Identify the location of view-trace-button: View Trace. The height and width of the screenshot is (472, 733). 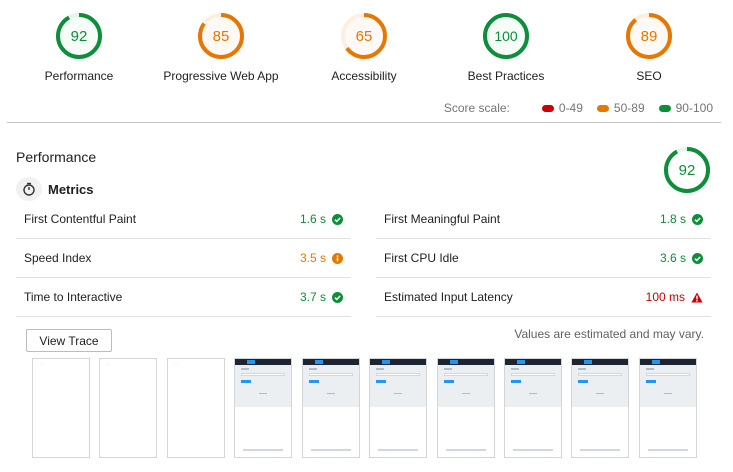
(69, 340).